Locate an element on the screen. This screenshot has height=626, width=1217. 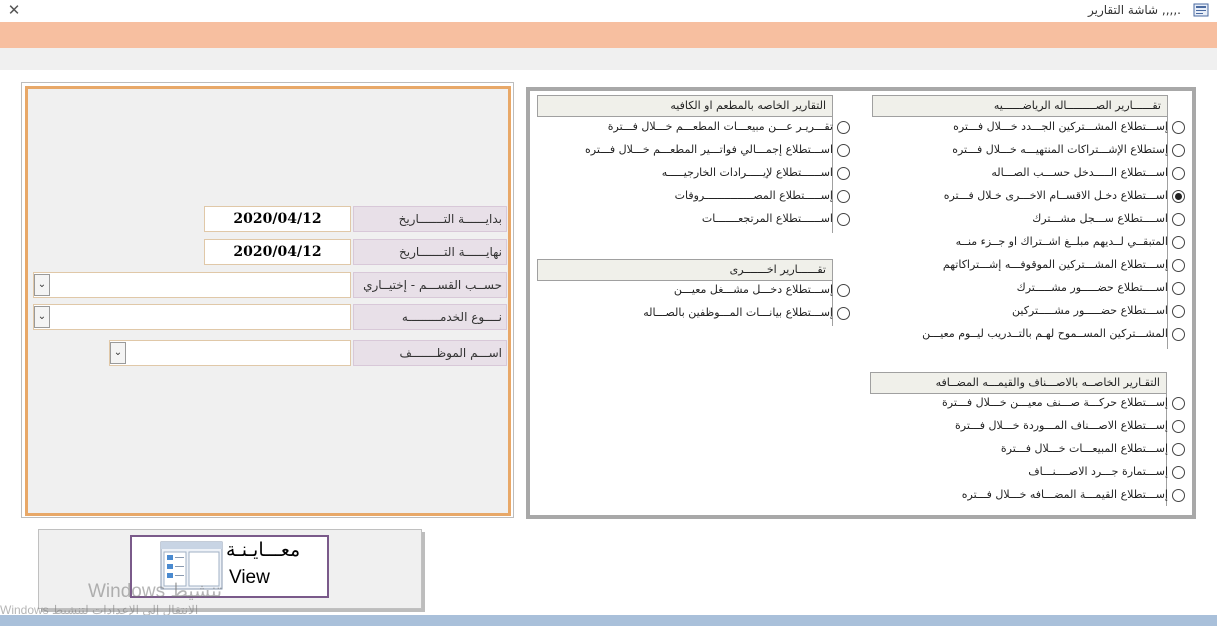
bottom-strip is located at coordinates (608, 620).